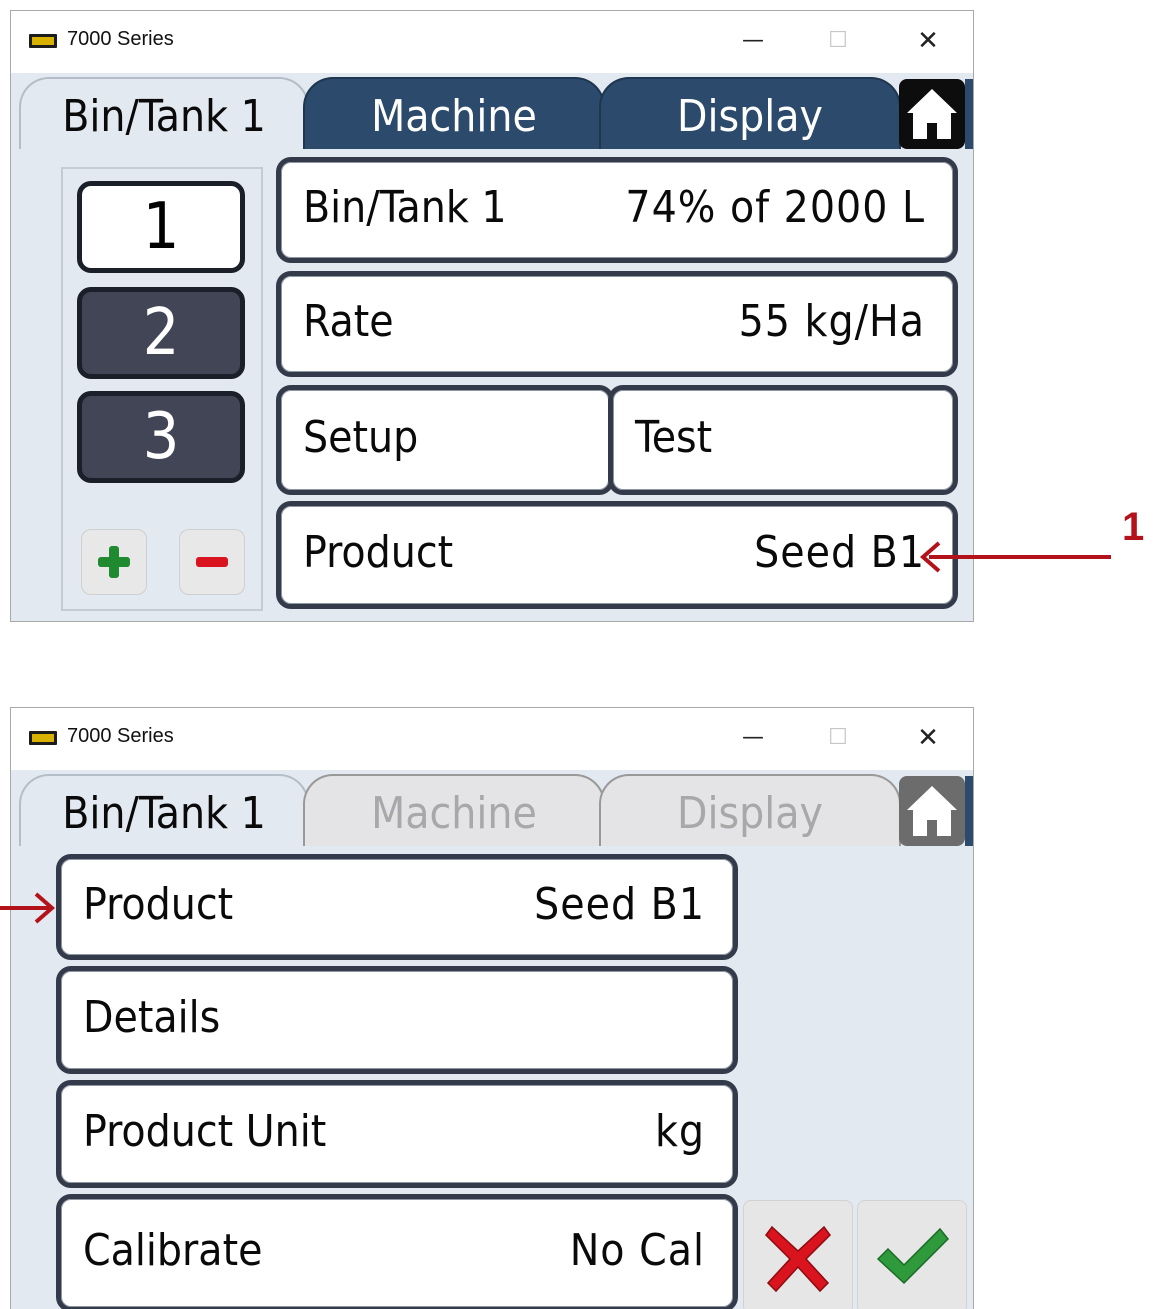  I want to click on test-button: Test, so click(783, 440).